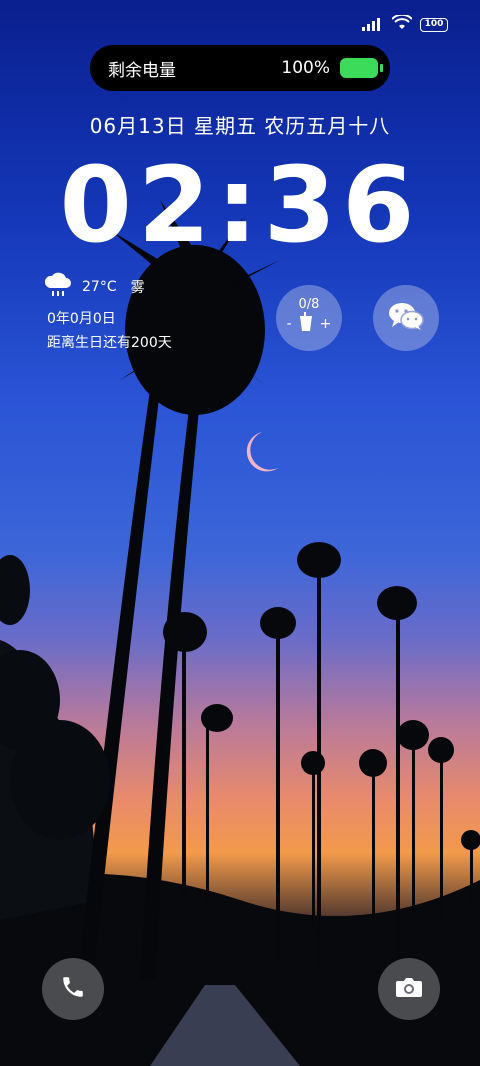  I want to click on wechat-icon, so click(406, 318).